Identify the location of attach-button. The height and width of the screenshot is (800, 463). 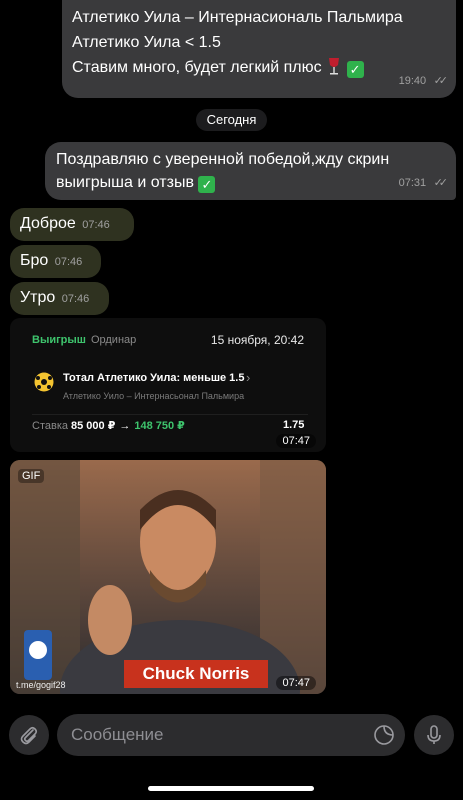
(29, 735).